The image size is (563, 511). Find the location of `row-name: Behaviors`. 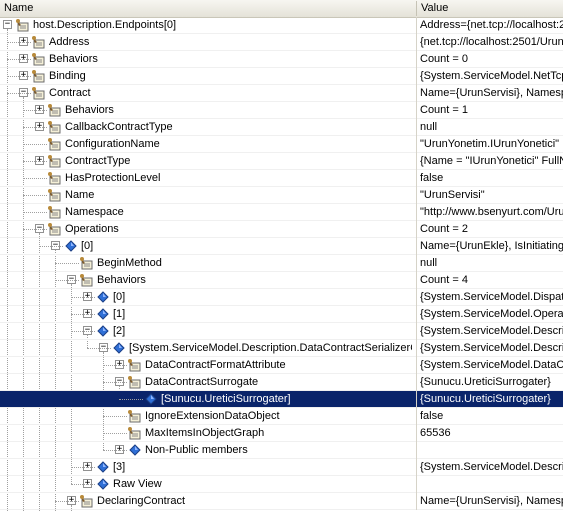

row-name: Behaviors is located at coordinates (73, 59).